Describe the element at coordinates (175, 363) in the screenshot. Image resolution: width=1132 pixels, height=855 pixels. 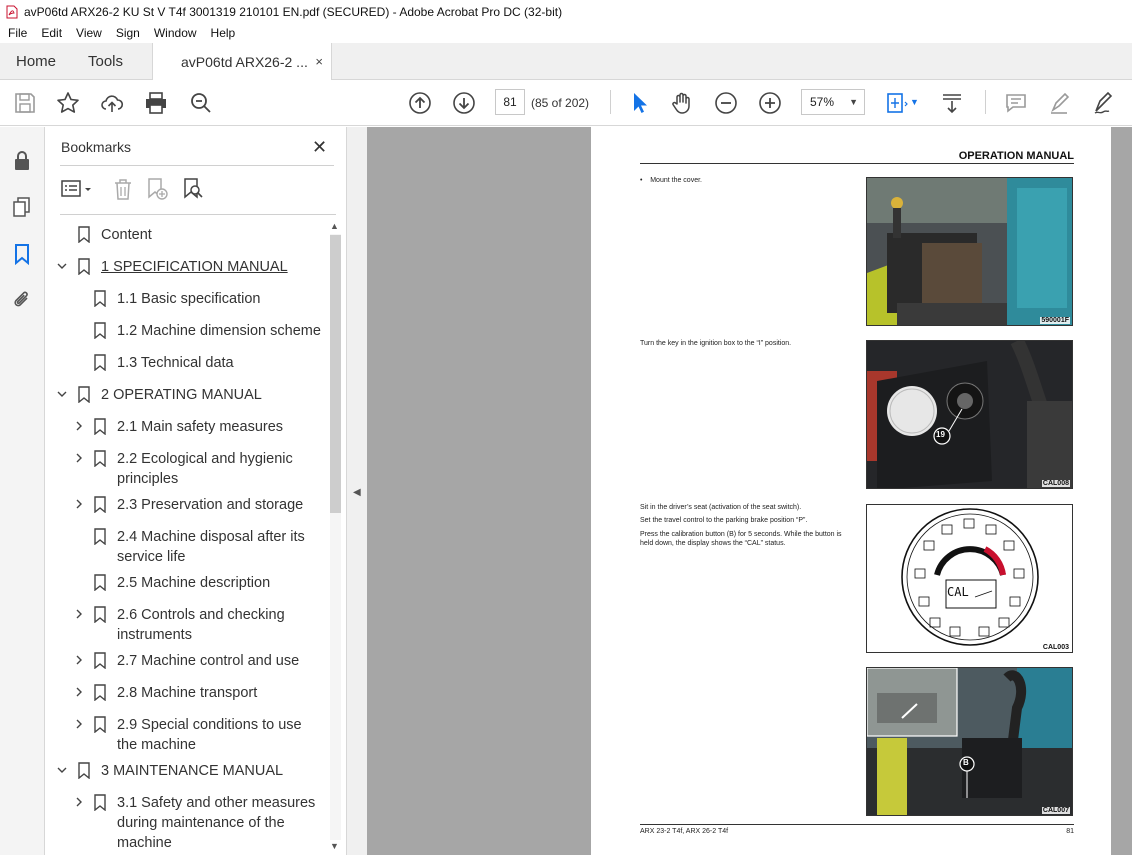
I see `bookmark-label: 1.3 Technical data` at that location.